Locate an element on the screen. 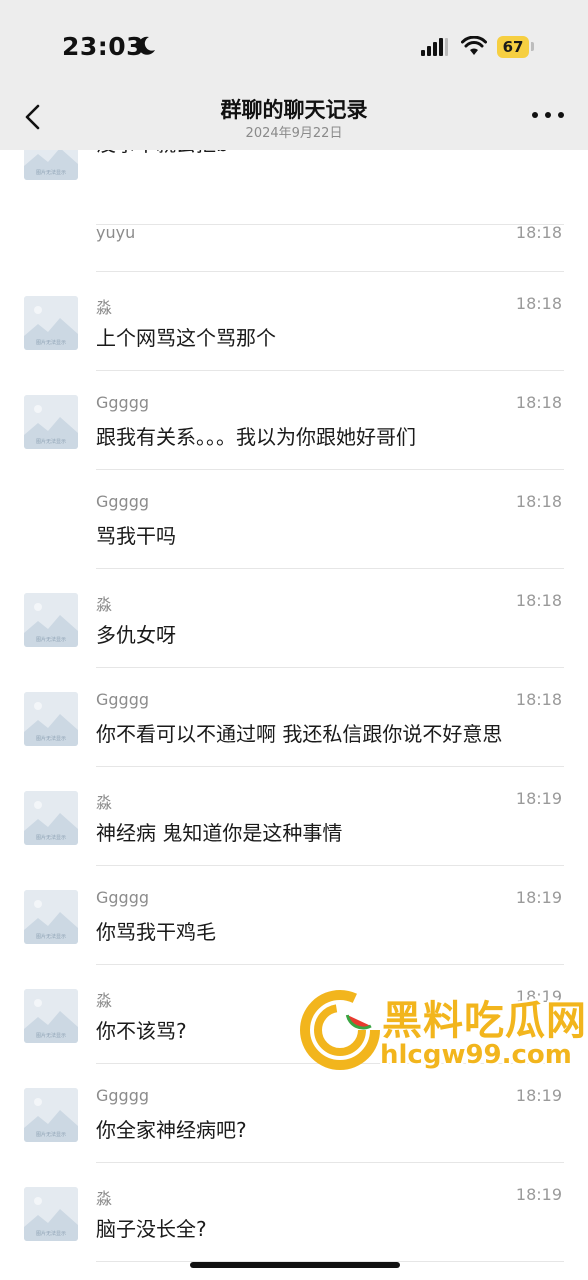  watermark: 黑料吃瓜网 hlcgw99.com is located at coordinates (444, 1038).